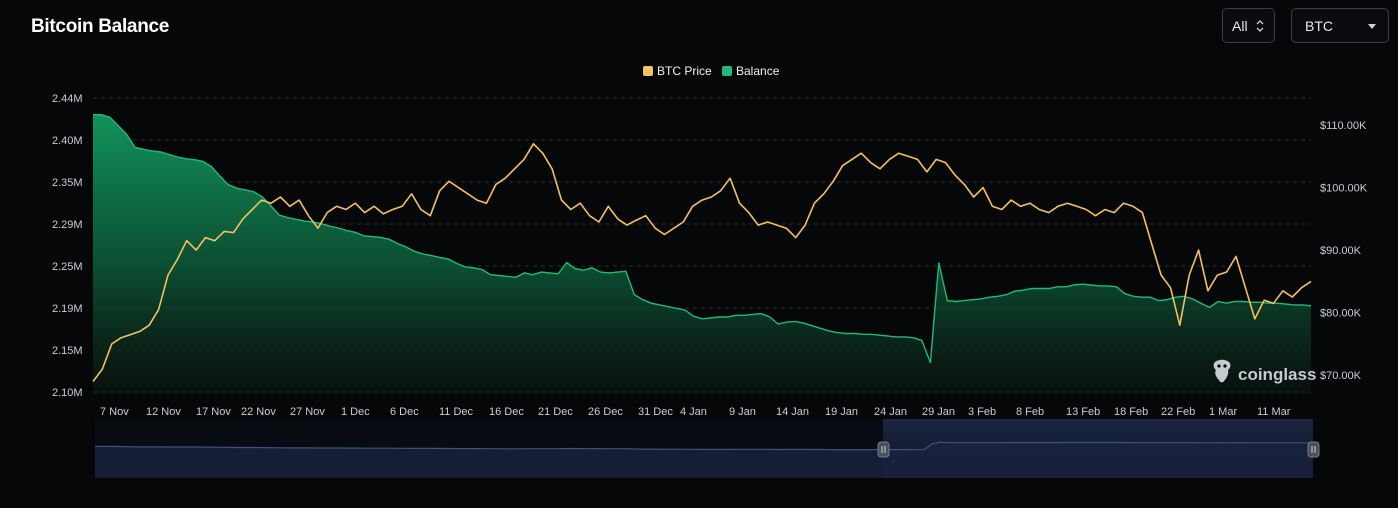 The height and width of the screenshot is (508, 1398). What do you see at coordinates (67, 393) in the screenshot?
I see `y-left-tick-label: 2.10M` at bounding box center [67, 393].